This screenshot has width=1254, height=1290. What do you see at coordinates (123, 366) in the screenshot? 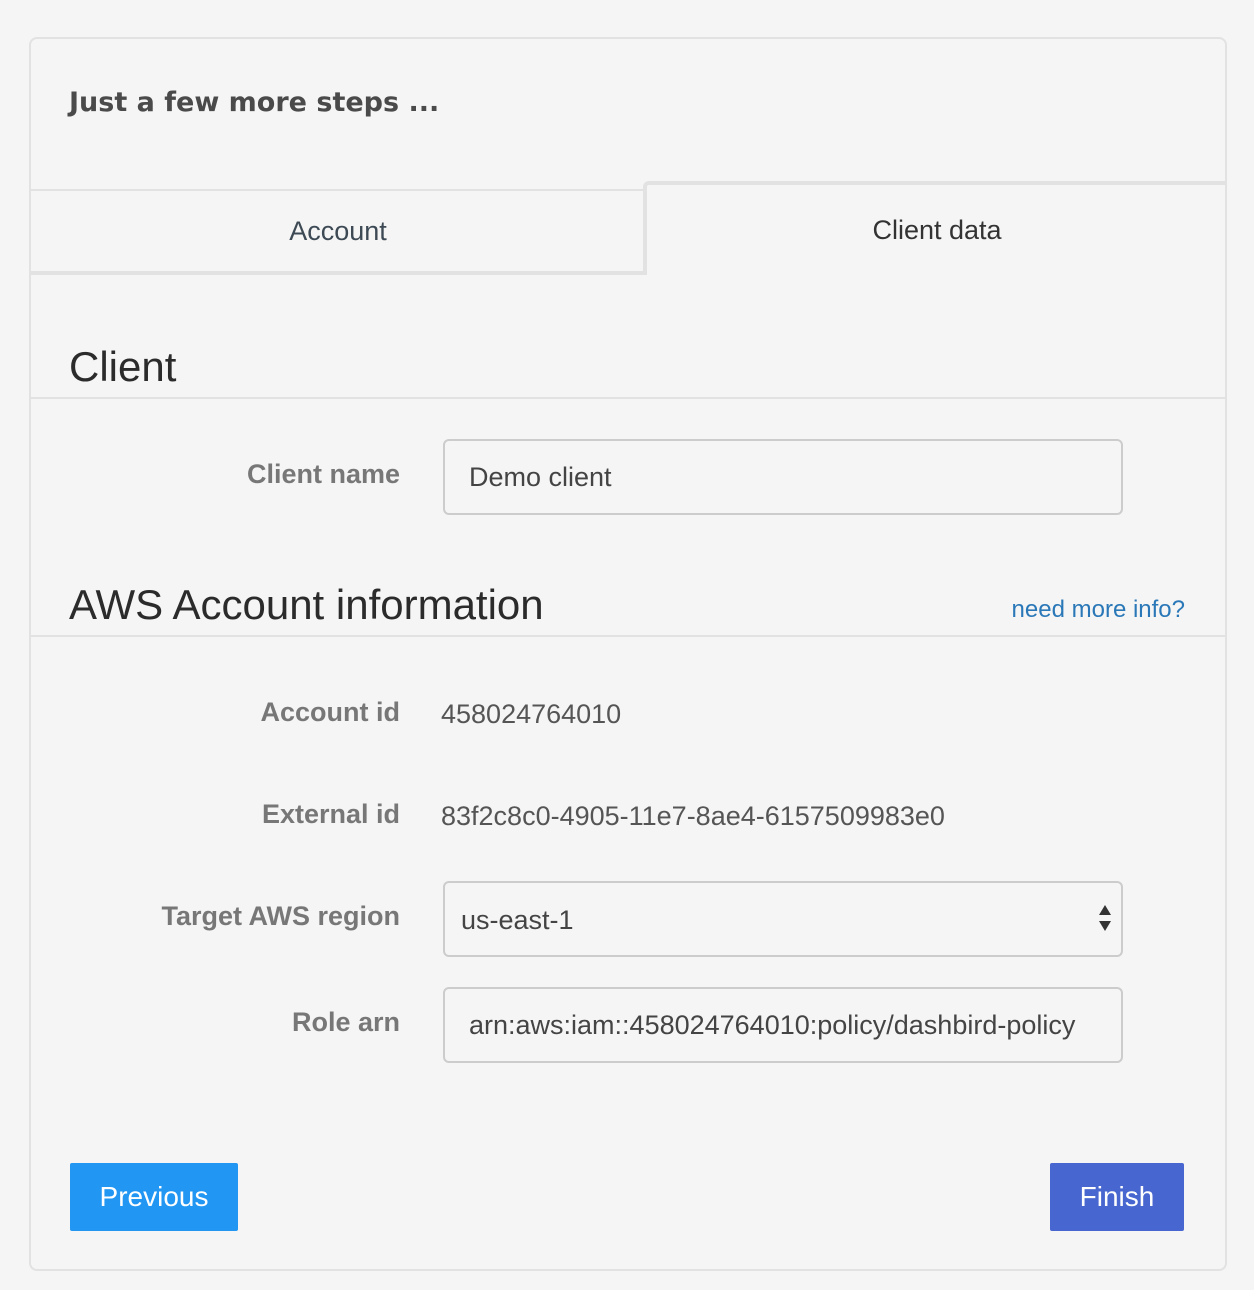
I see `client-section-heading: Client` at bounding box center [123, 366].